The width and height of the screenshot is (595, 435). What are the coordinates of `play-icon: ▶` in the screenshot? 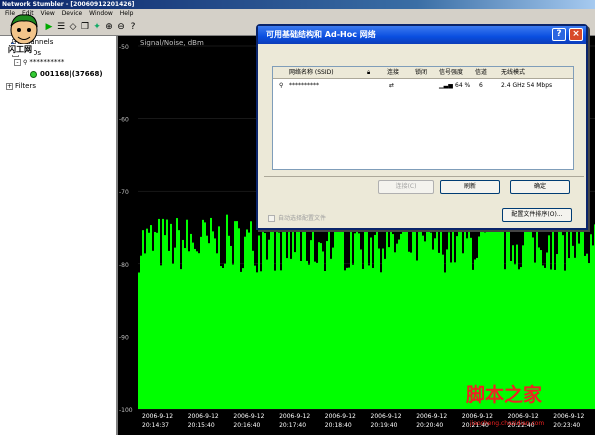 It's located at (49, 27).